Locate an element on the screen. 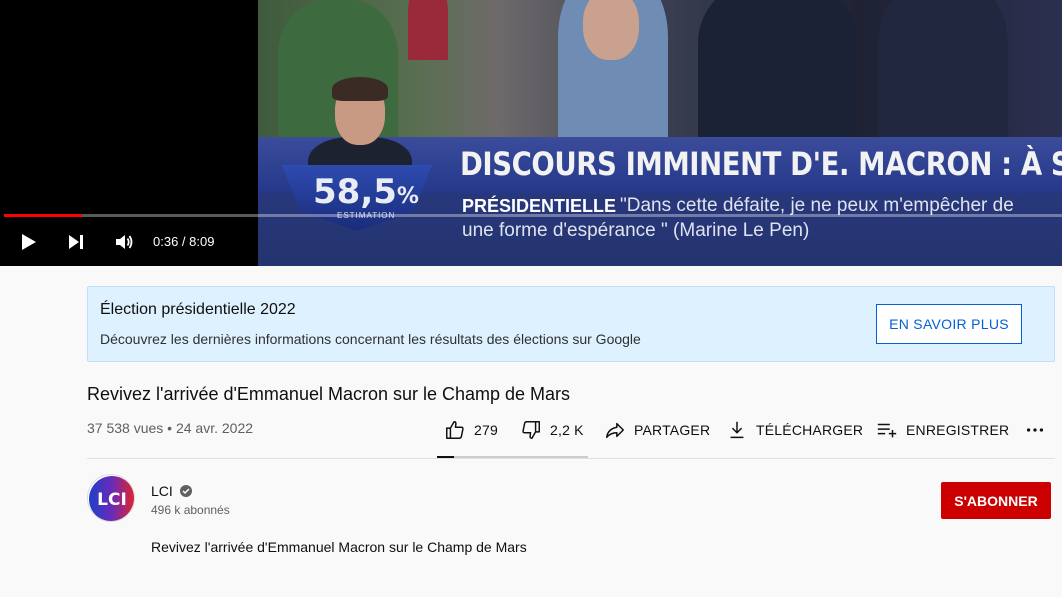  time-display: 0:36 / 8:09 is located at coordinates (184, 241).